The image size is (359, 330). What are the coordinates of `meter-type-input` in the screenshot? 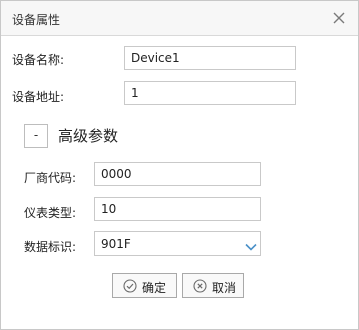 It's located at (177, 209).